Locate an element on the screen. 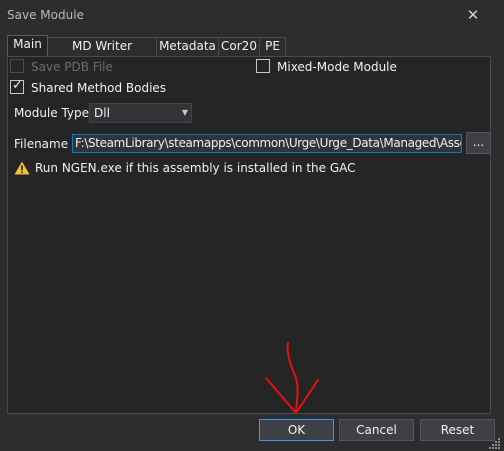 The image size is (504, 451). tab-strip: Main MD Writer Options Metadata Cor20 PE is located at coordinates (251, 52).